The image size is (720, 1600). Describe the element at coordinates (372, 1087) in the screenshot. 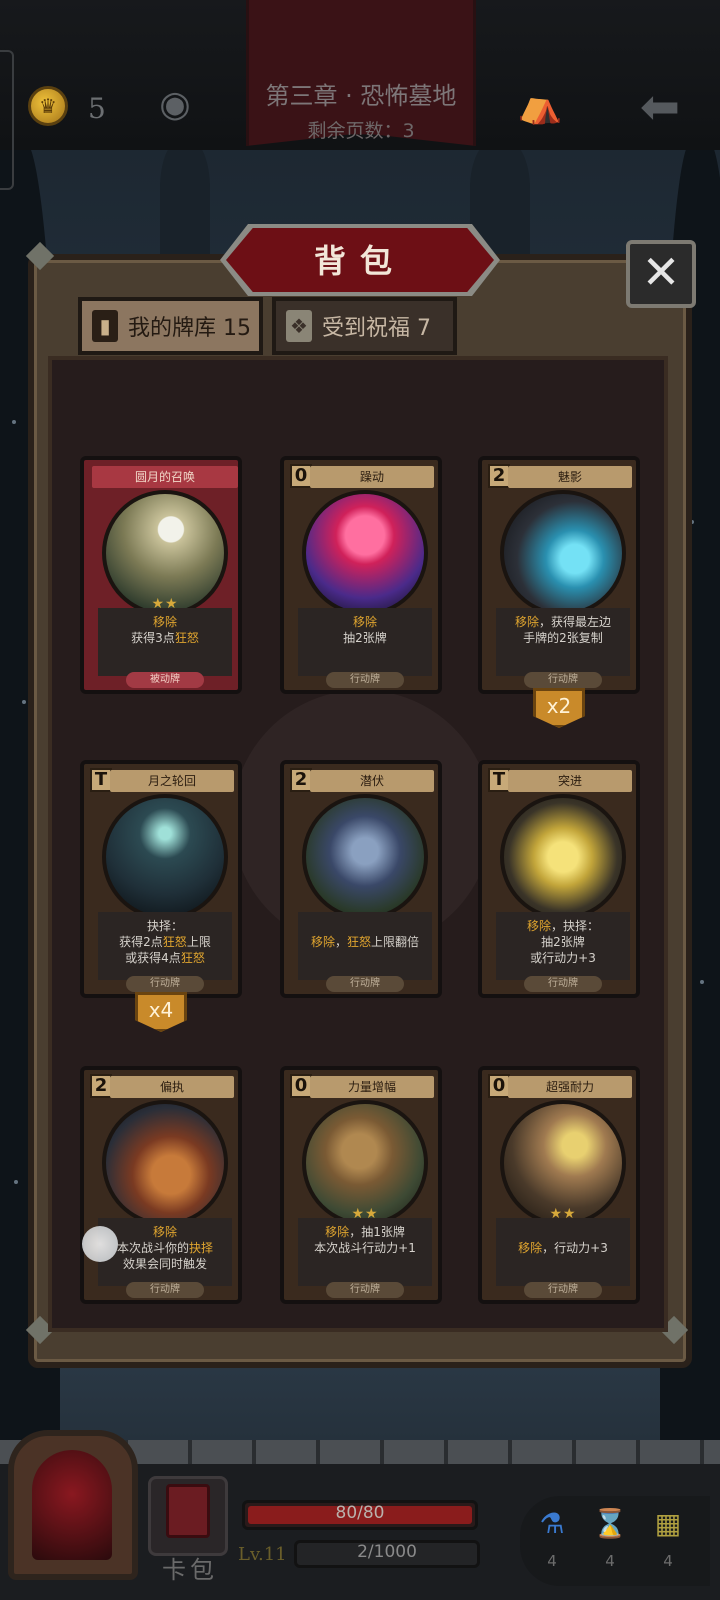

I see `card-name: 力量增幅` at that location.